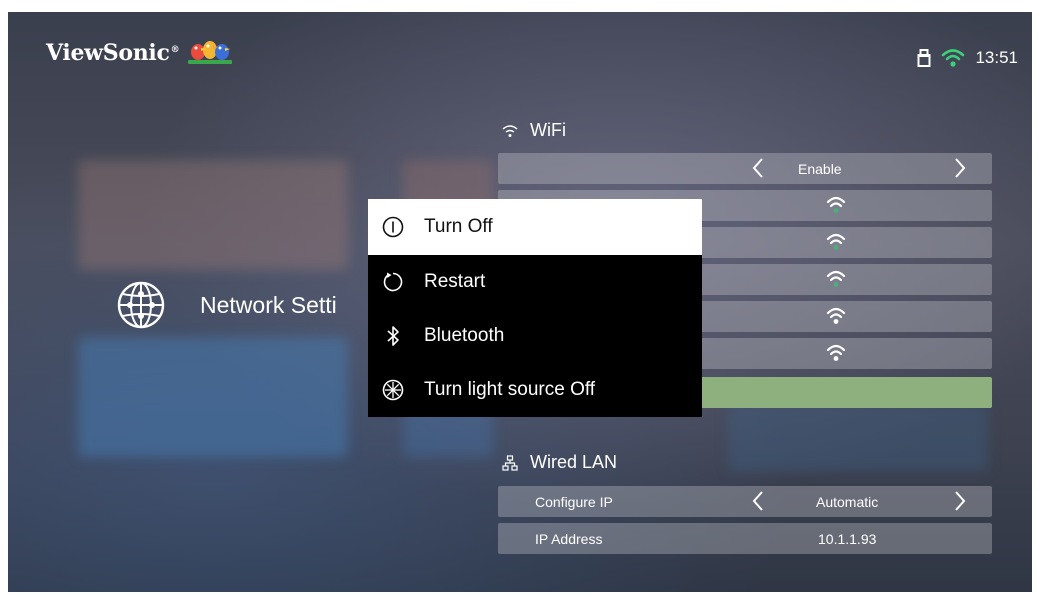 This screenshot has width=1048, height=599. Describe the element at coordinates (820, 169) in the screenshot. I see `wifi-toggle-value: Enable` at that location.